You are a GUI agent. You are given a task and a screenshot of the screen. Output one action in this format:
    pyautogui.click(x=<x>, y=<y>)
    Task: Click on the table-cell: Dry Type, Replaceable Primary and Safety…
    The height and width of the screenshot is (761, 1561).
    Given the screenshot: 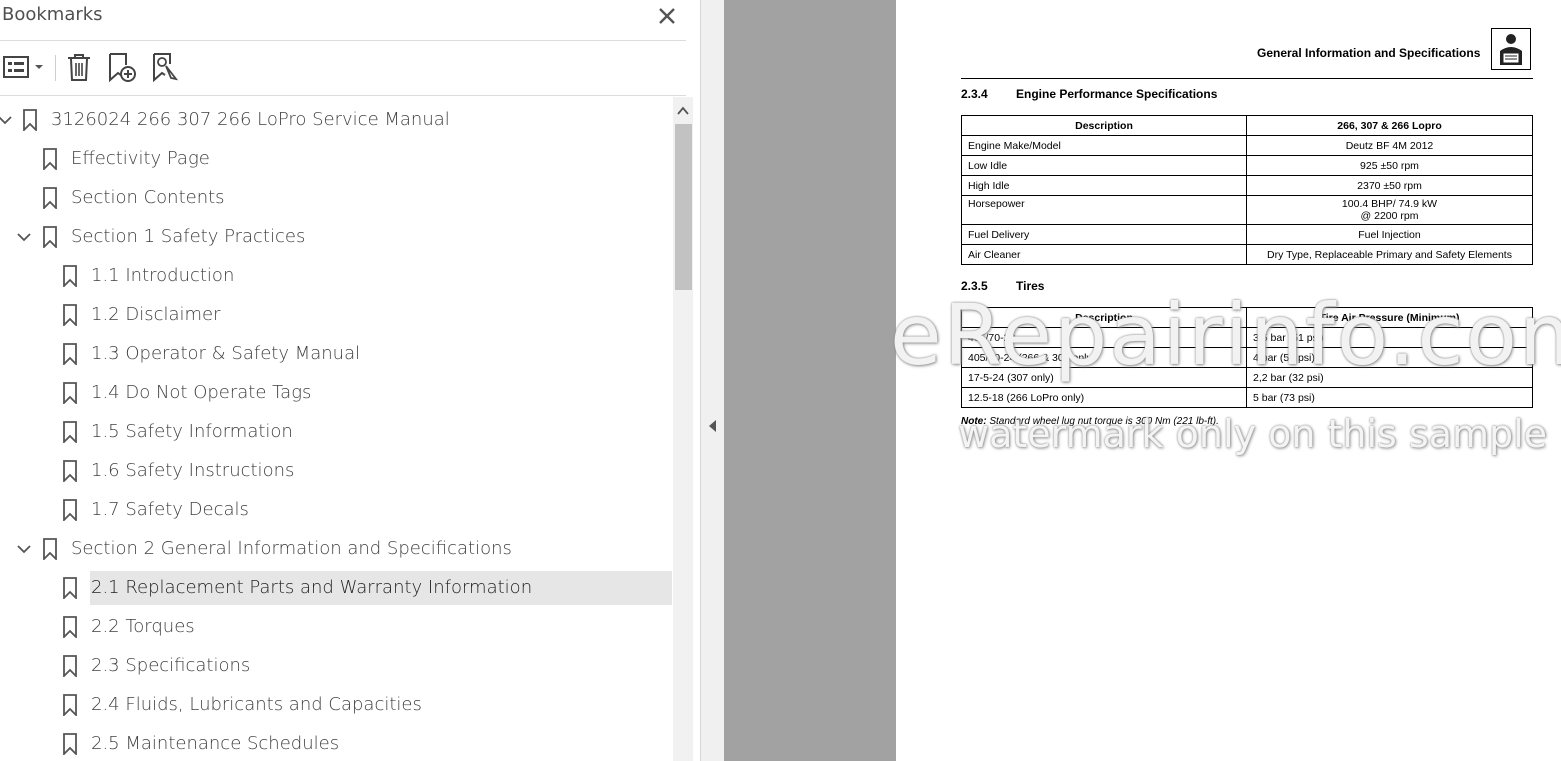 What is the action you would take?
    pyautogui.click(x=1389, y=254)
    